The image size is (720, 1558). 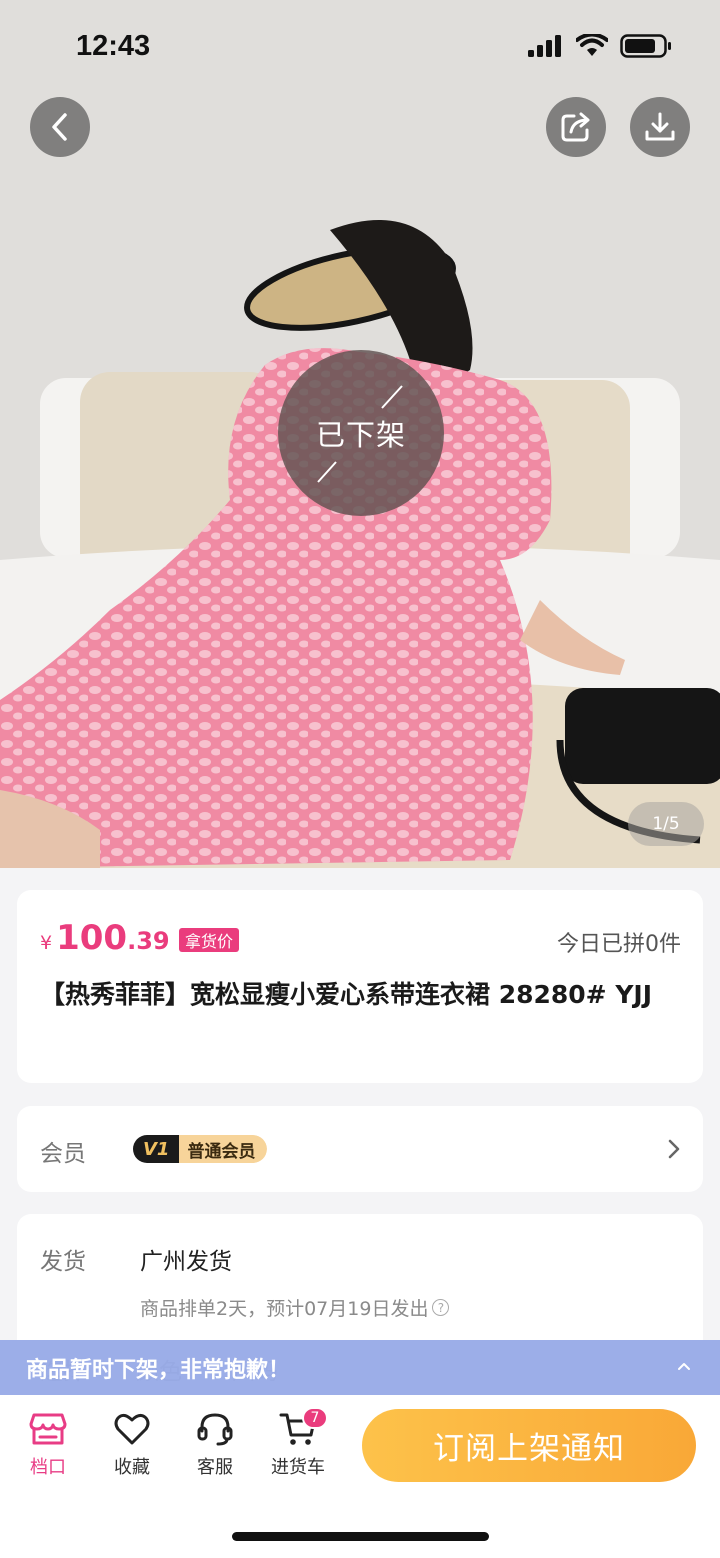 I want to click on price: ¥ 100 .39, so click(x=105, y=938).